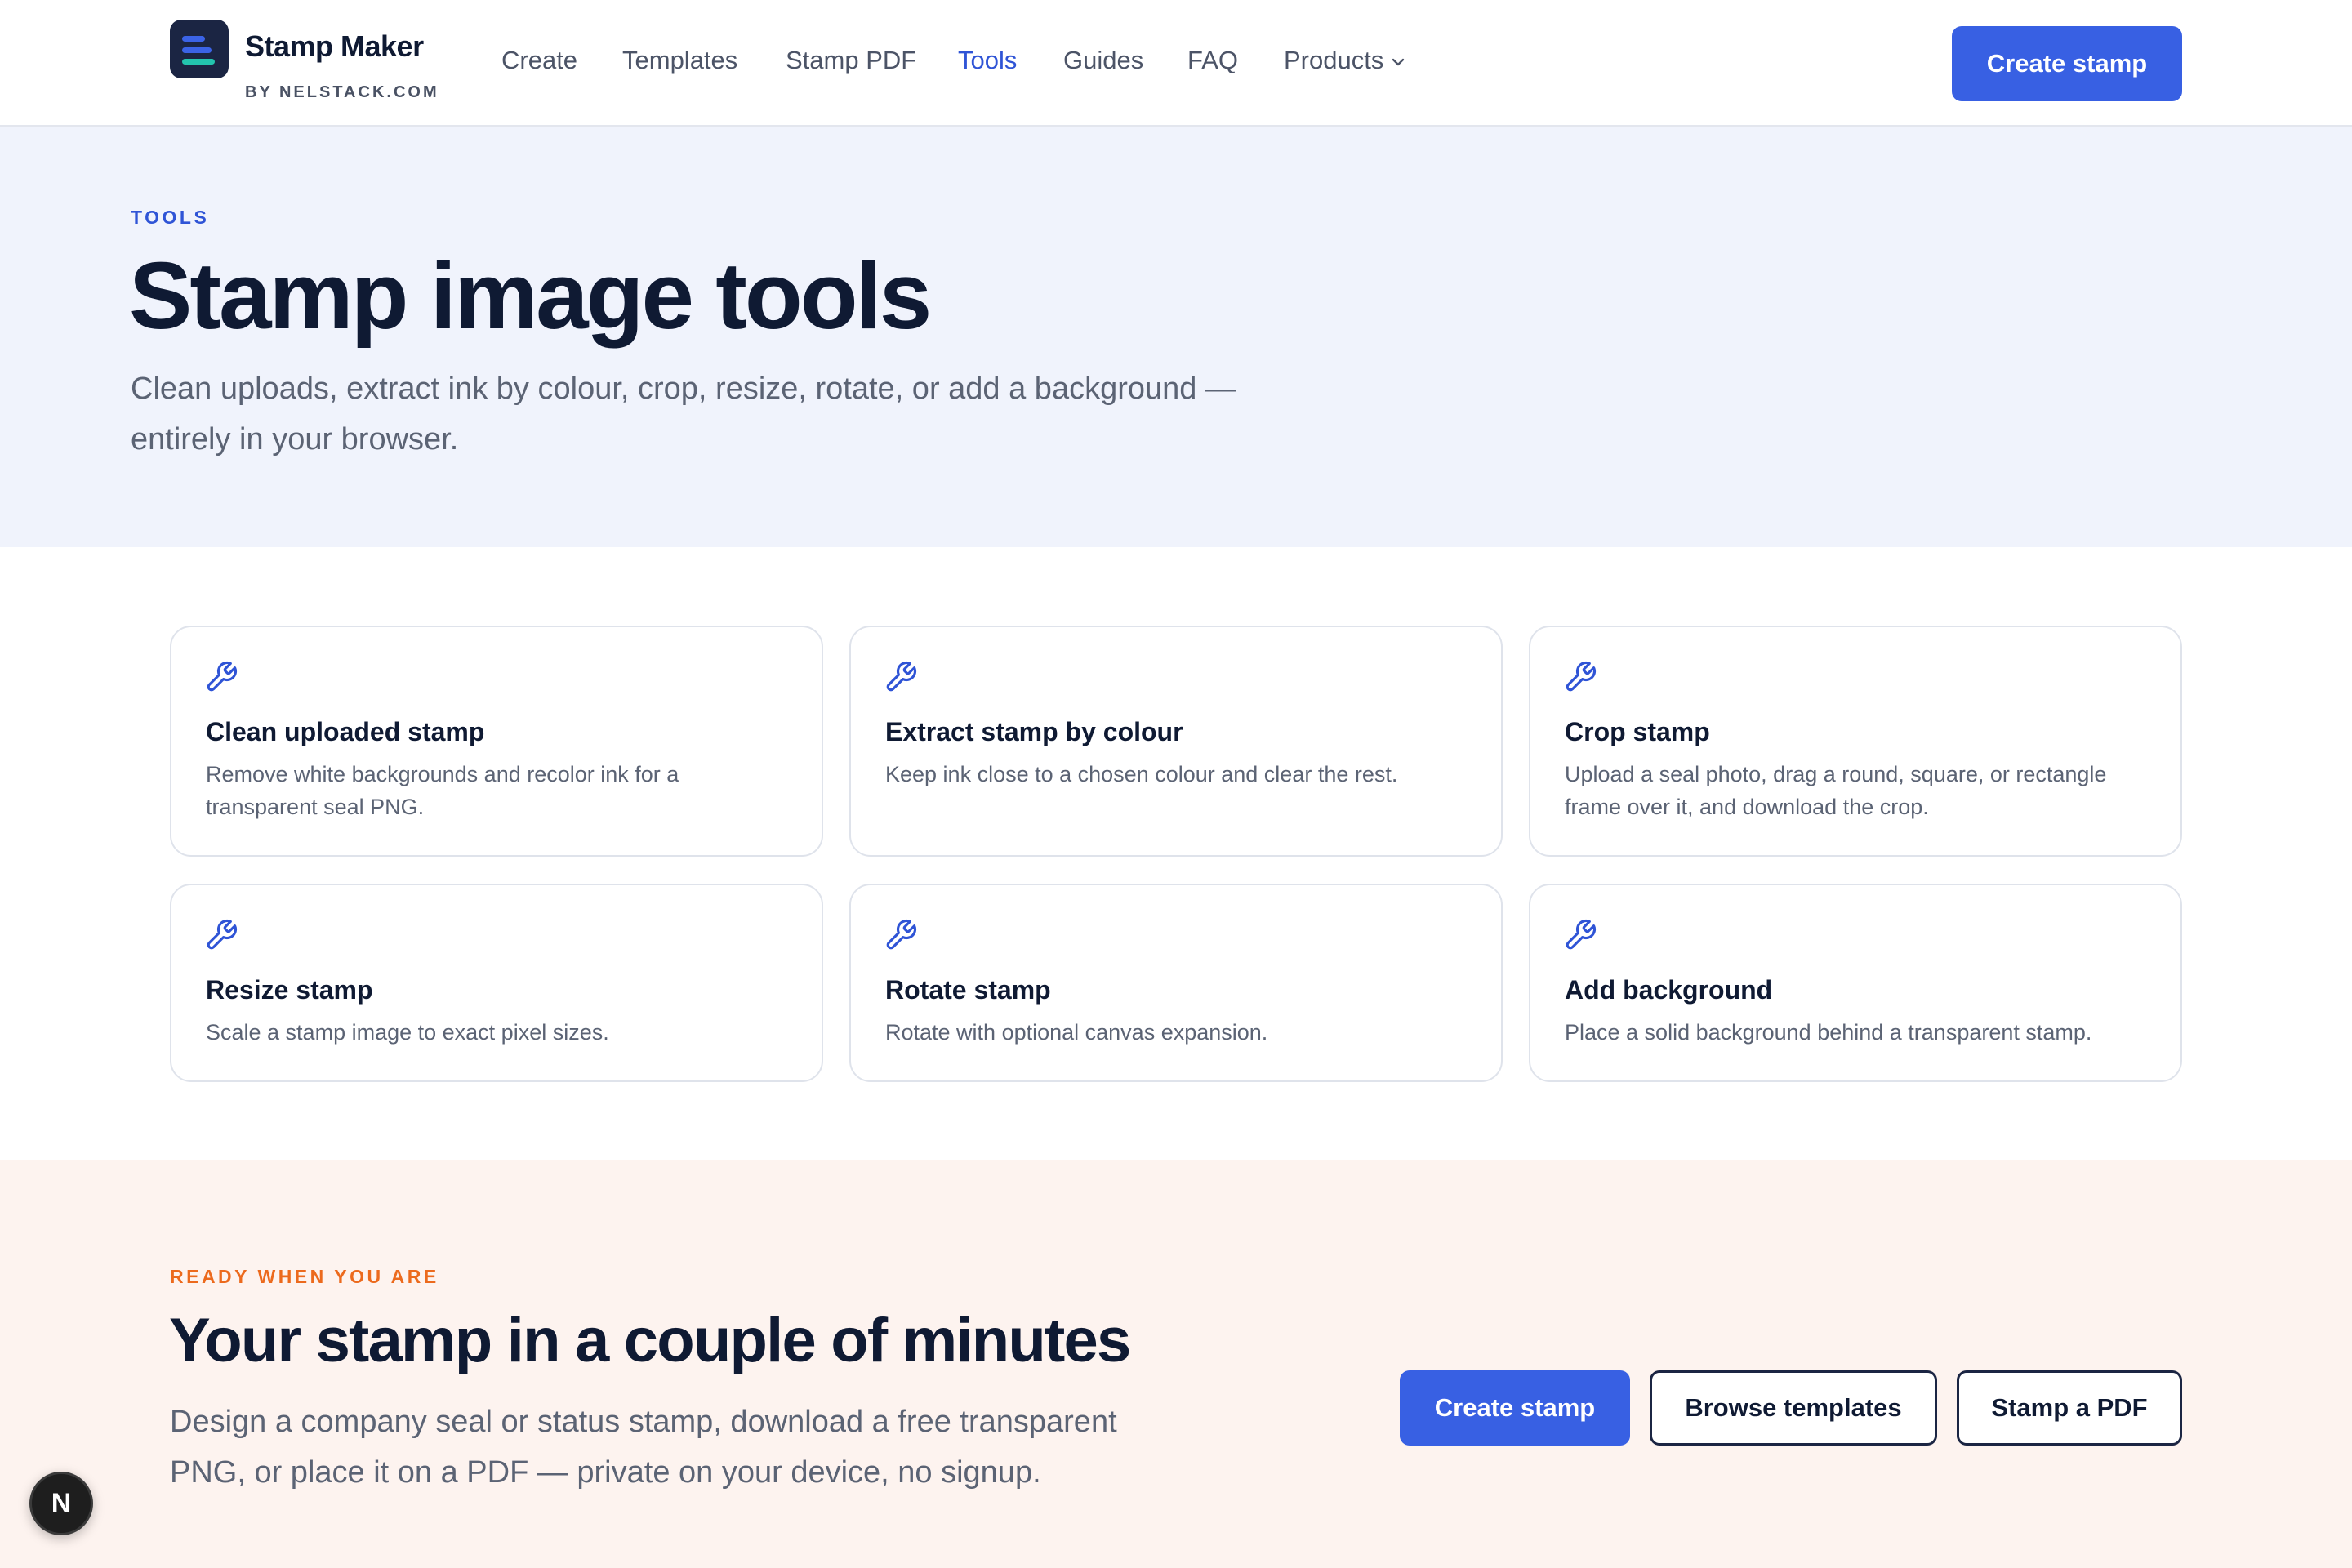 This screenshot has height=1568, width=2352. What do you see at coordinates (1637, 731) in the screenshot?
I see `tool-card-title: Crop stamp` at bounding box center [1637, 731].